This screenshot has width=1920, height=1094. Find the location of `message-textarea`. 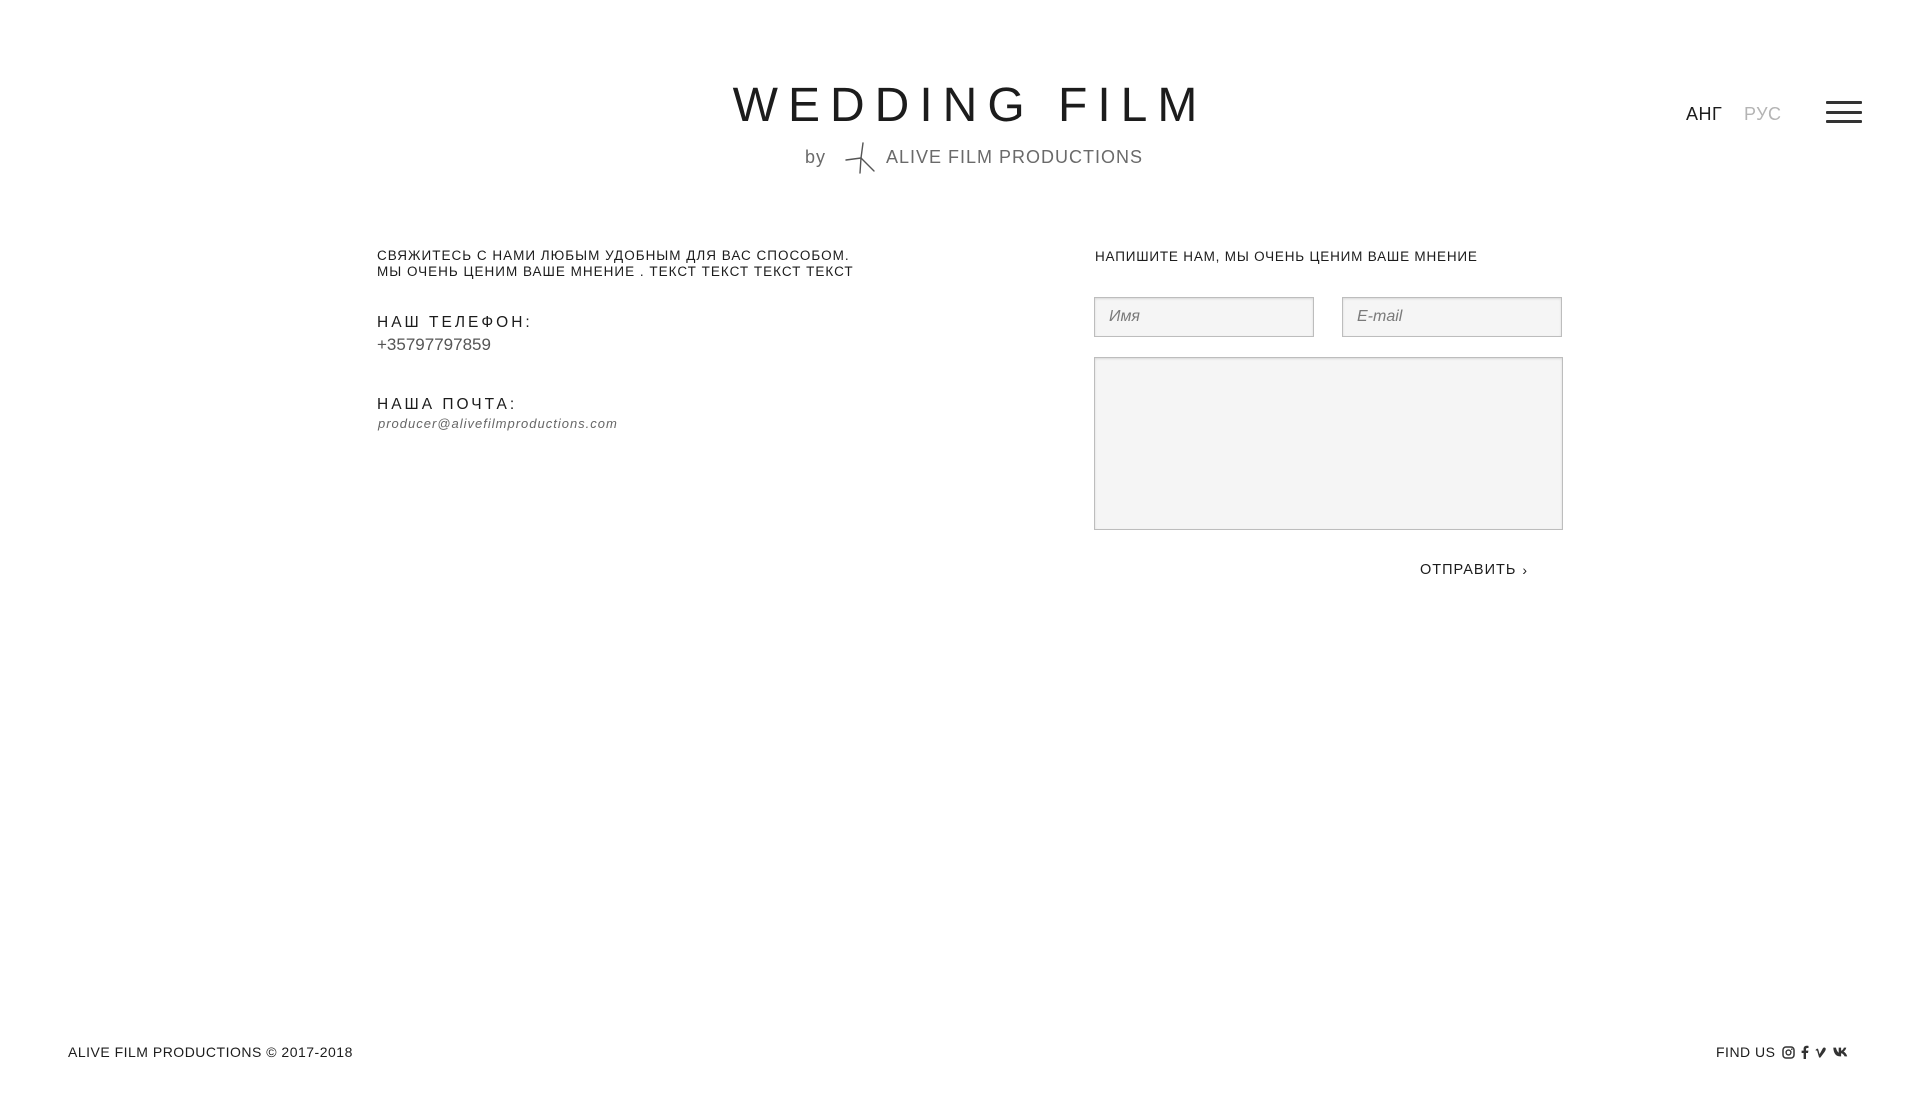

message-textarea is located at coordinates (1328, 443).